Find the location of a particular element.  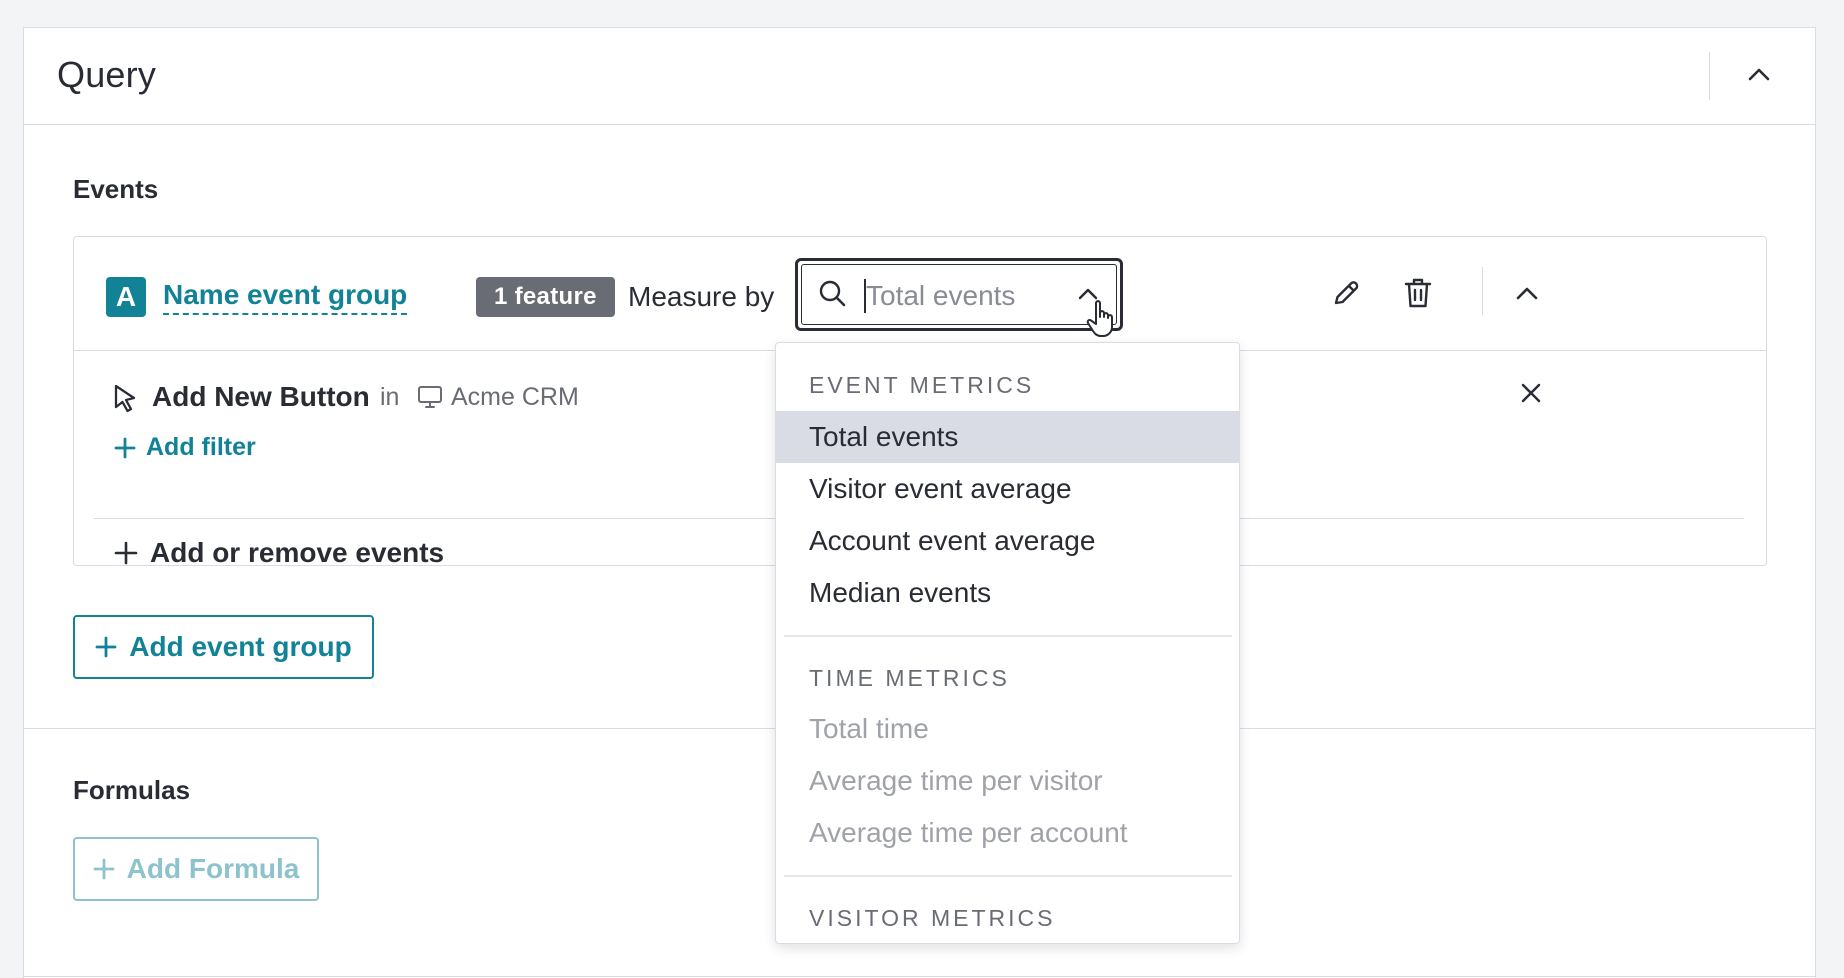

add-filter-label: Add filter is located at coordinates (201, 447).